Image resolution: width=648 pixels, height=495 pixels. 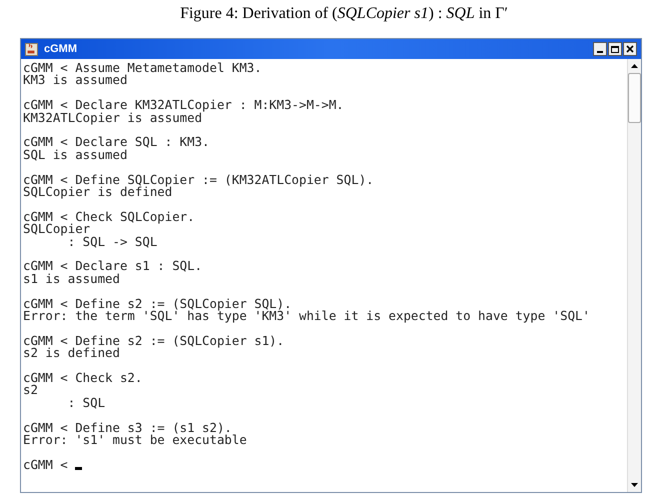 I want to click on console-line: KM32ATLCopier is assumed, so click(x=112, y=117).